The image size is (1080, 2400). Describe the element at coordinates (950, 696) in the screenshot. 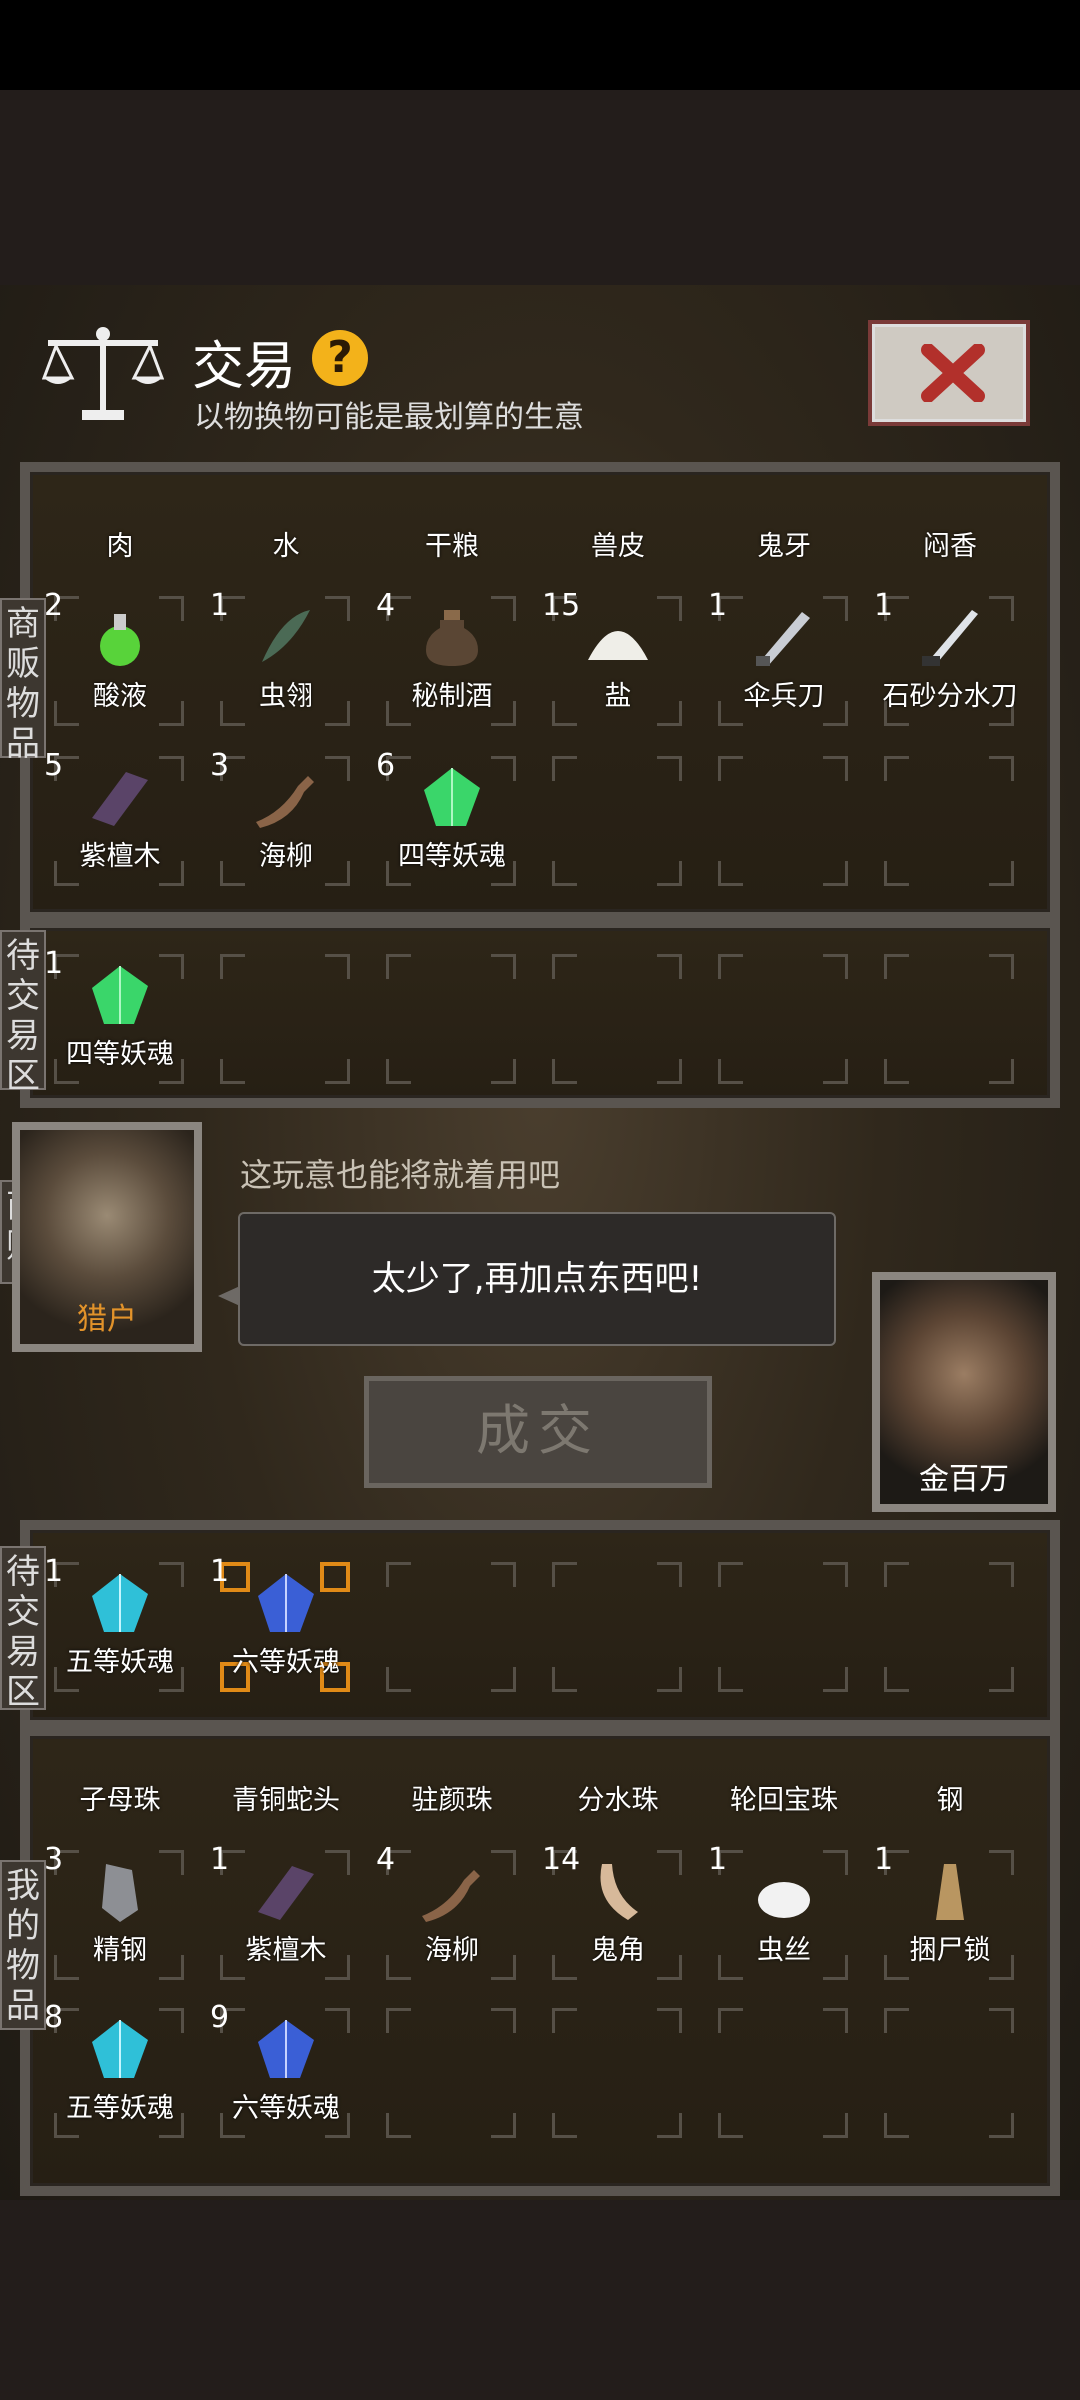

I see `item-name: 石砂分水刀` at that location.